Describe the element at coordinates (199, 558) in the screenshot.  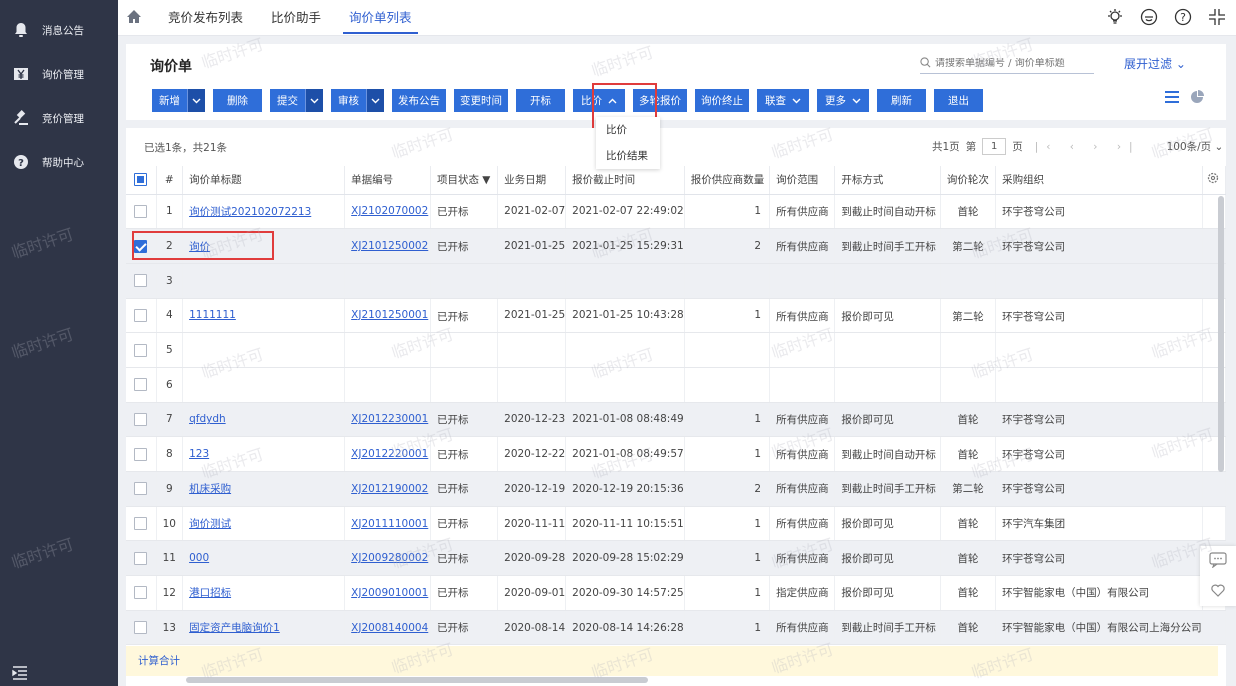
I see `title-link: 000` at that location.